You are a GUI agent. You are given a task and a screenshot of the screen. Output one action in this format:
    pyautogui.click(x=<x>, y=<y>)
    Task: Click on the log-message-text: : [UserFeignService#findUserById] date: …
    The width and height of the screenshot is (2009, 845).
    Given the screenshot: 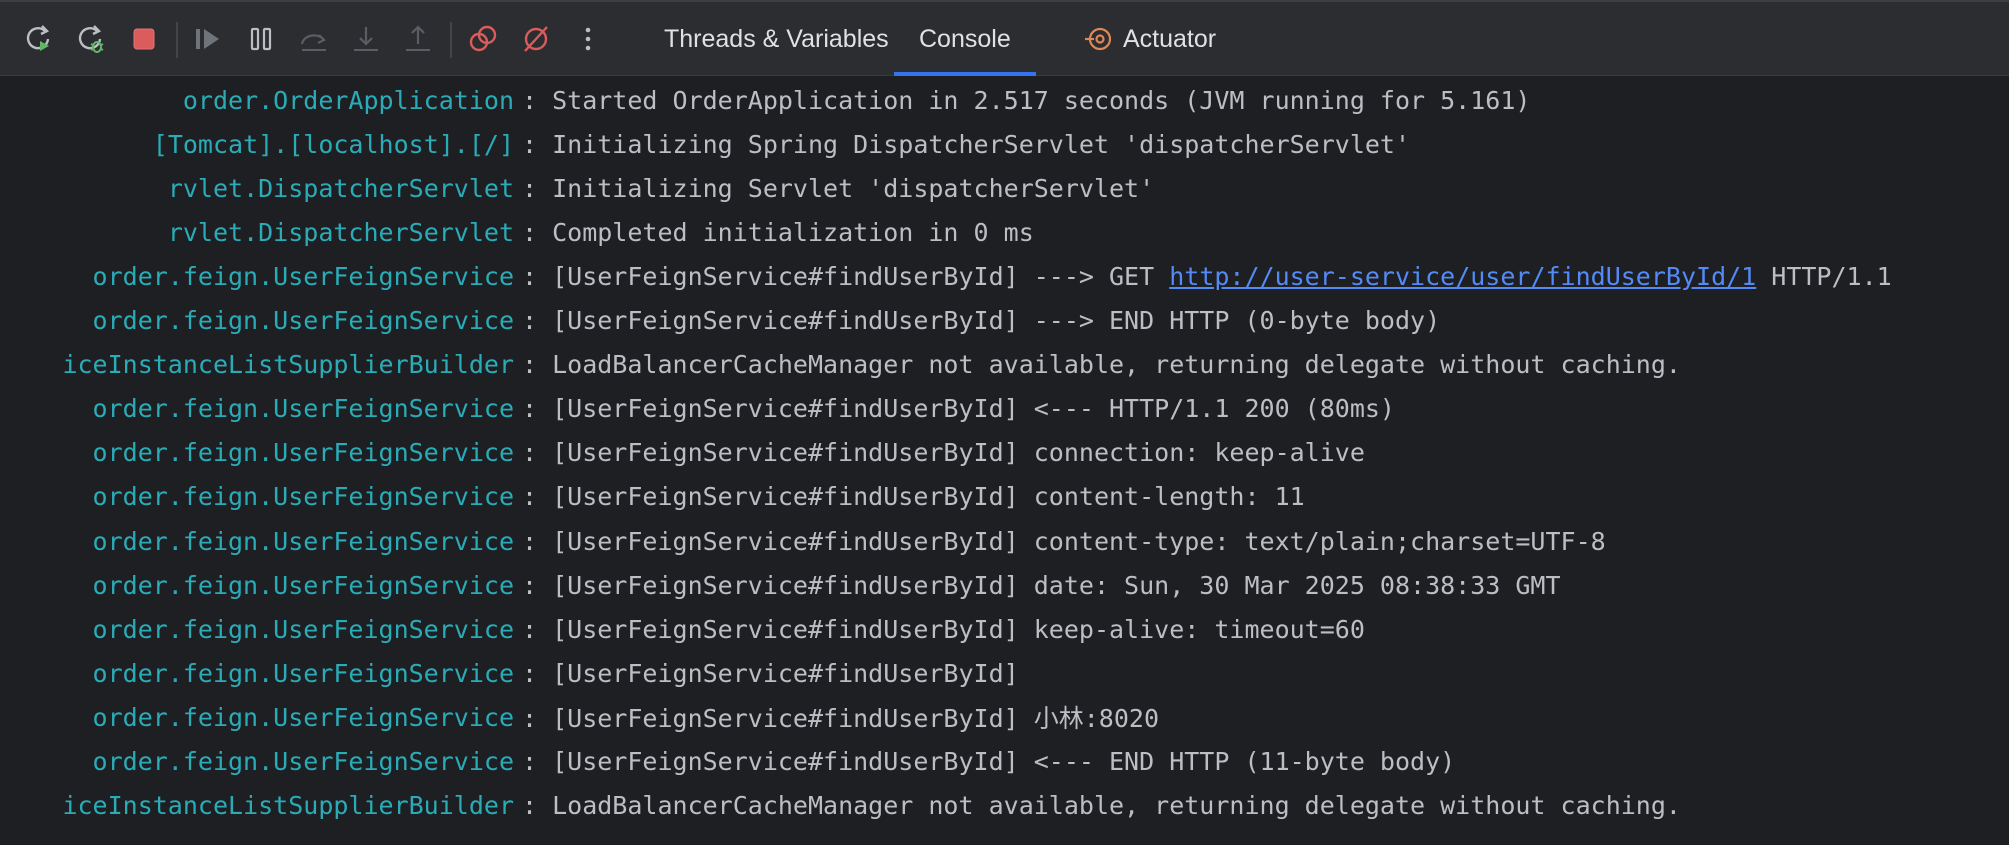 What is the action you would take?
    pyautogui.click(x=1041, y=585)
    